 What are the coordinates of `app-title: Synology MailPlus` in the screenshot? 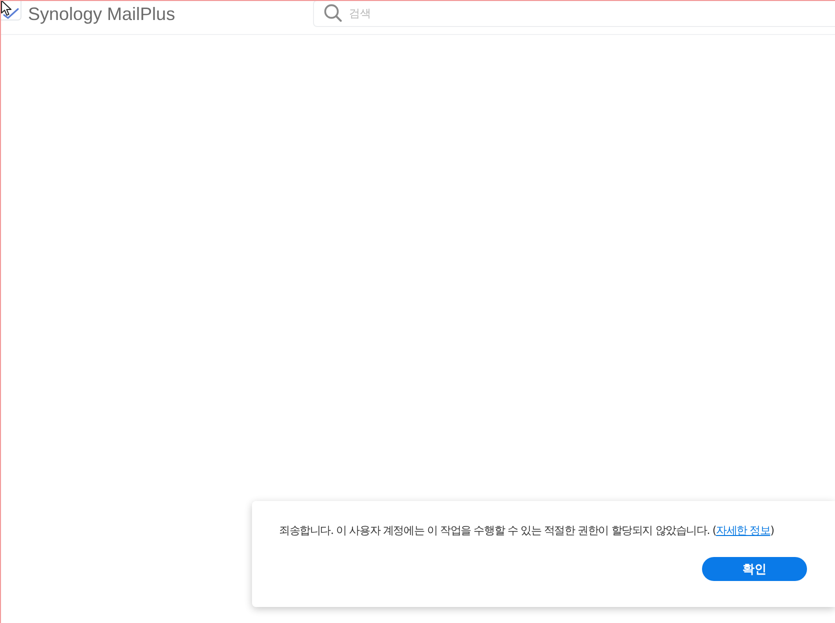 It's located at (102, 14).